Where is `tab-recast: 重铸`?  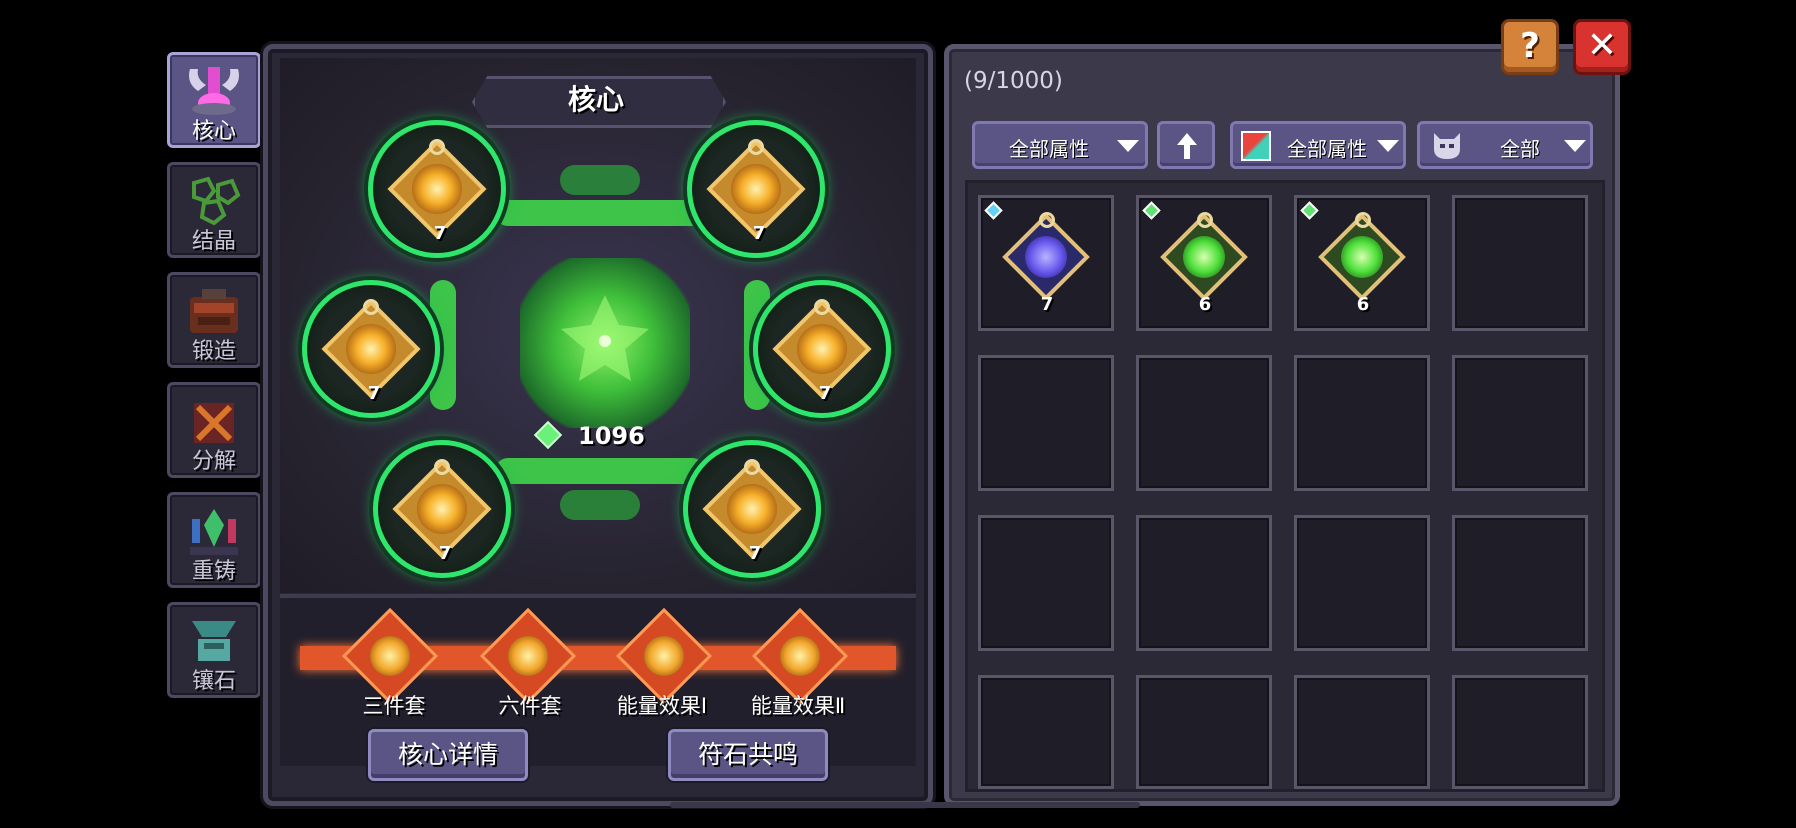 tab-recast: 重铸 is located at coordinates (214, 540).